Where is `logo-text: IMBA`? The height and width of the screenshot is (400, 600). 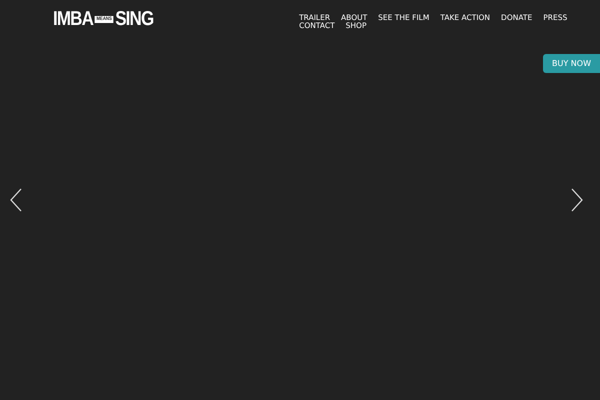 logo-text: IMBA is located at coordinates (73, 19).